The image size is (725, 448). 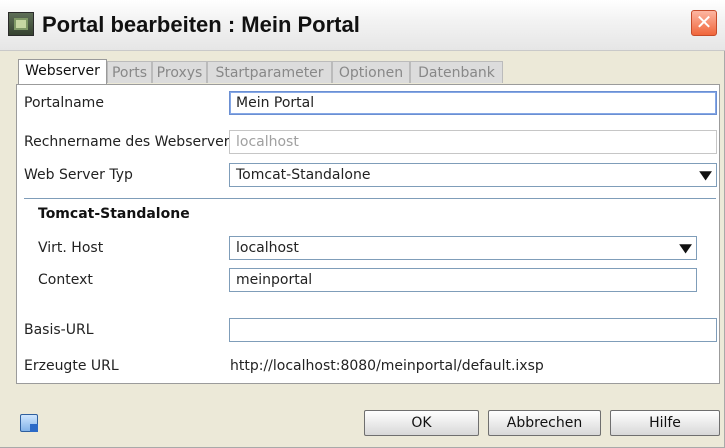 I want to click on portalname-input: Mein Portal, so click(x=473, y=103).